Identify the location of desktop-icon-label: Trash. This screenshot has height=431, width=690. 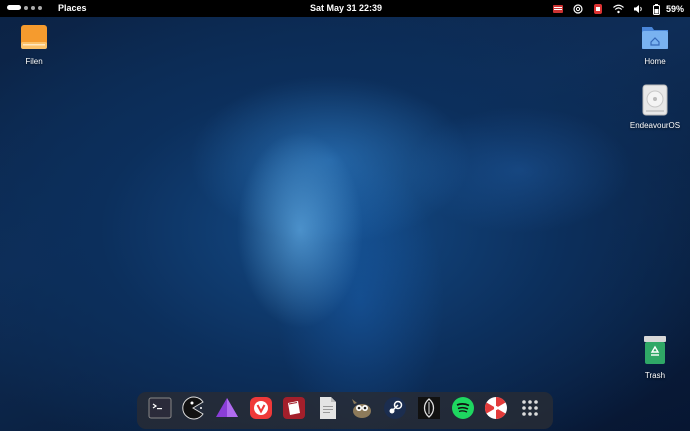
(655, 375).